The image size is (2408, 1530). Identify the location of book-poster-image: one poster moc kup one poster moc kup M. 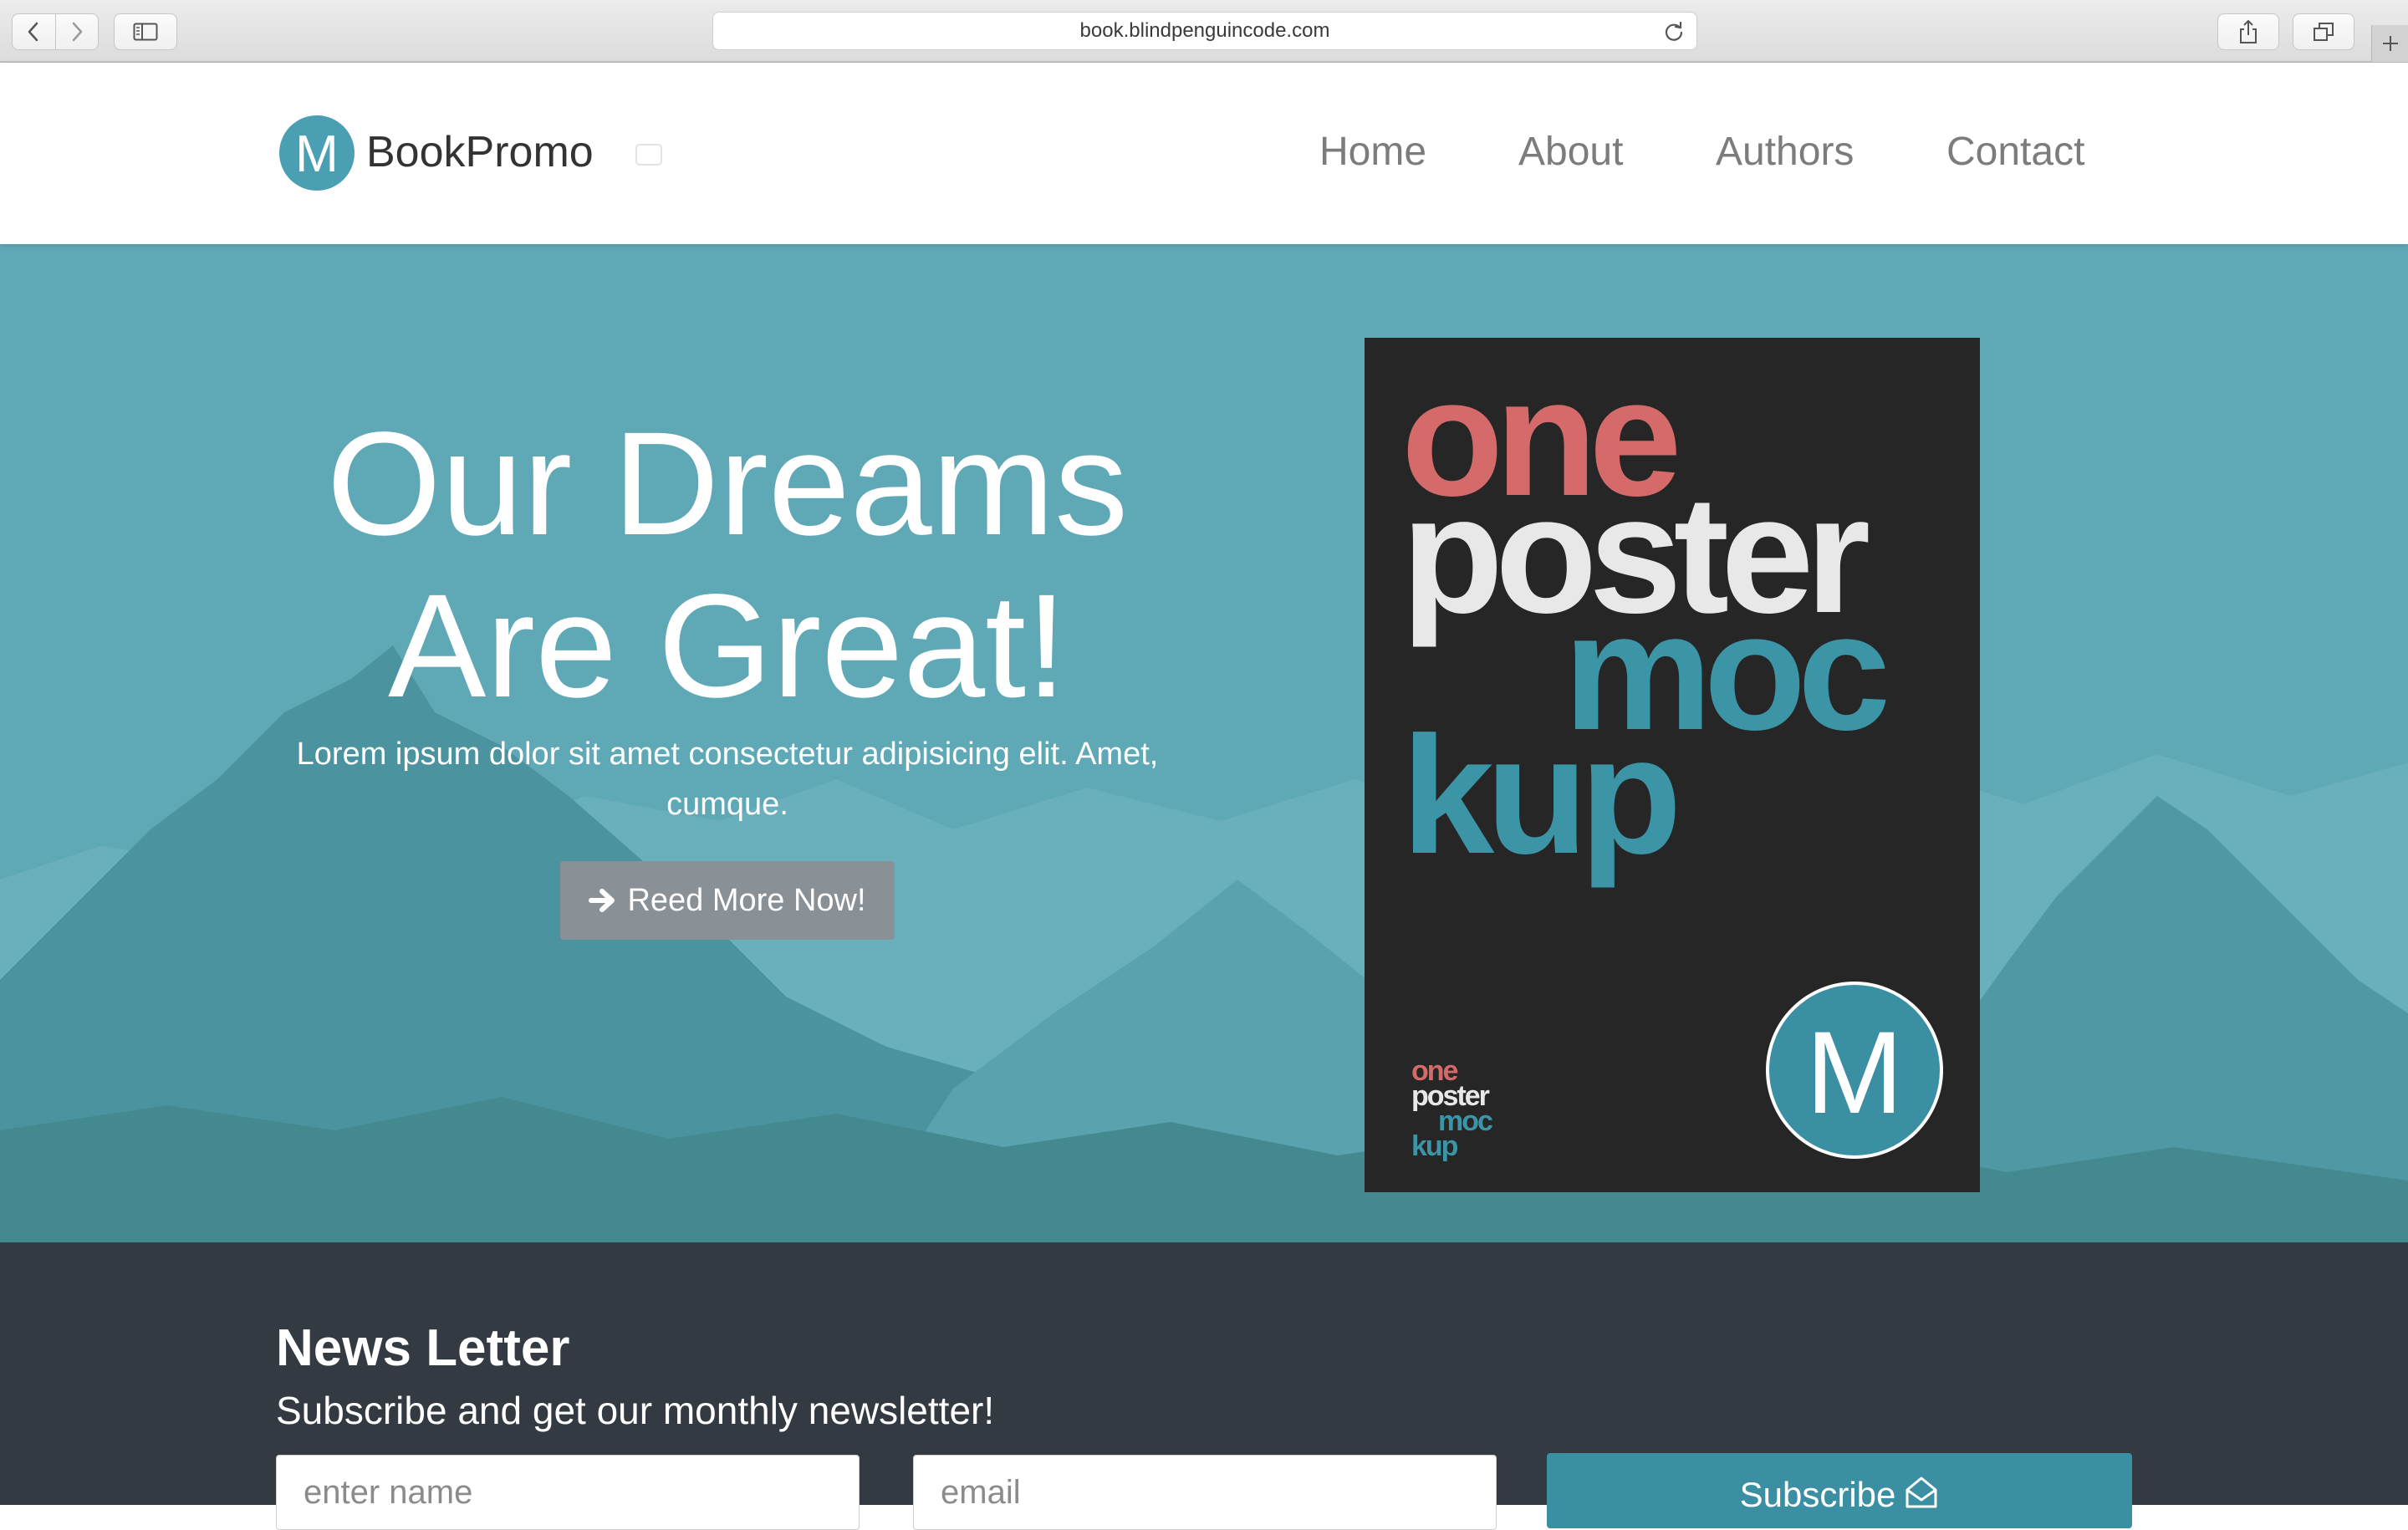
(1673, 765).